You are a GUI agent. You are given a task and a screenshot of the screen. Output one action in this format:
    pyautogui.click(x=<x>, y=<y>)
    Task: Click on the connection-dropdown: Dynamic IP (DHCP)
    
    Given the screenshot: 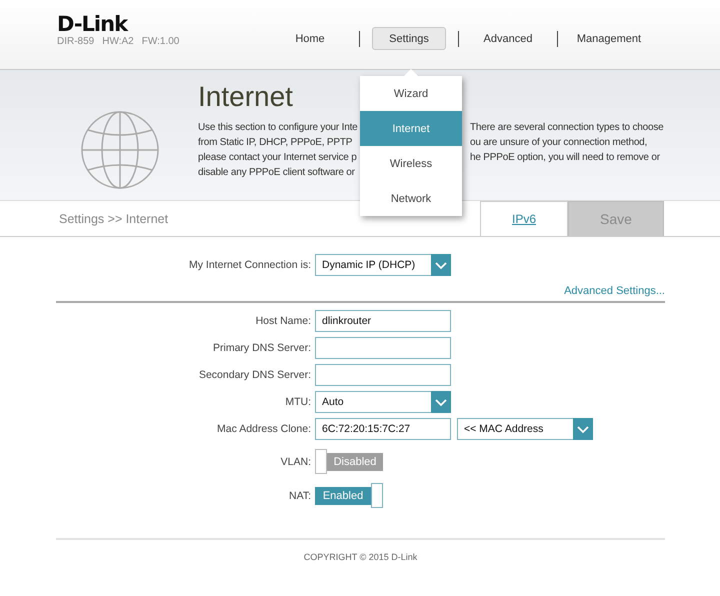 What is the action you would take?
    pyautogui.click(x=383, y=265)
    